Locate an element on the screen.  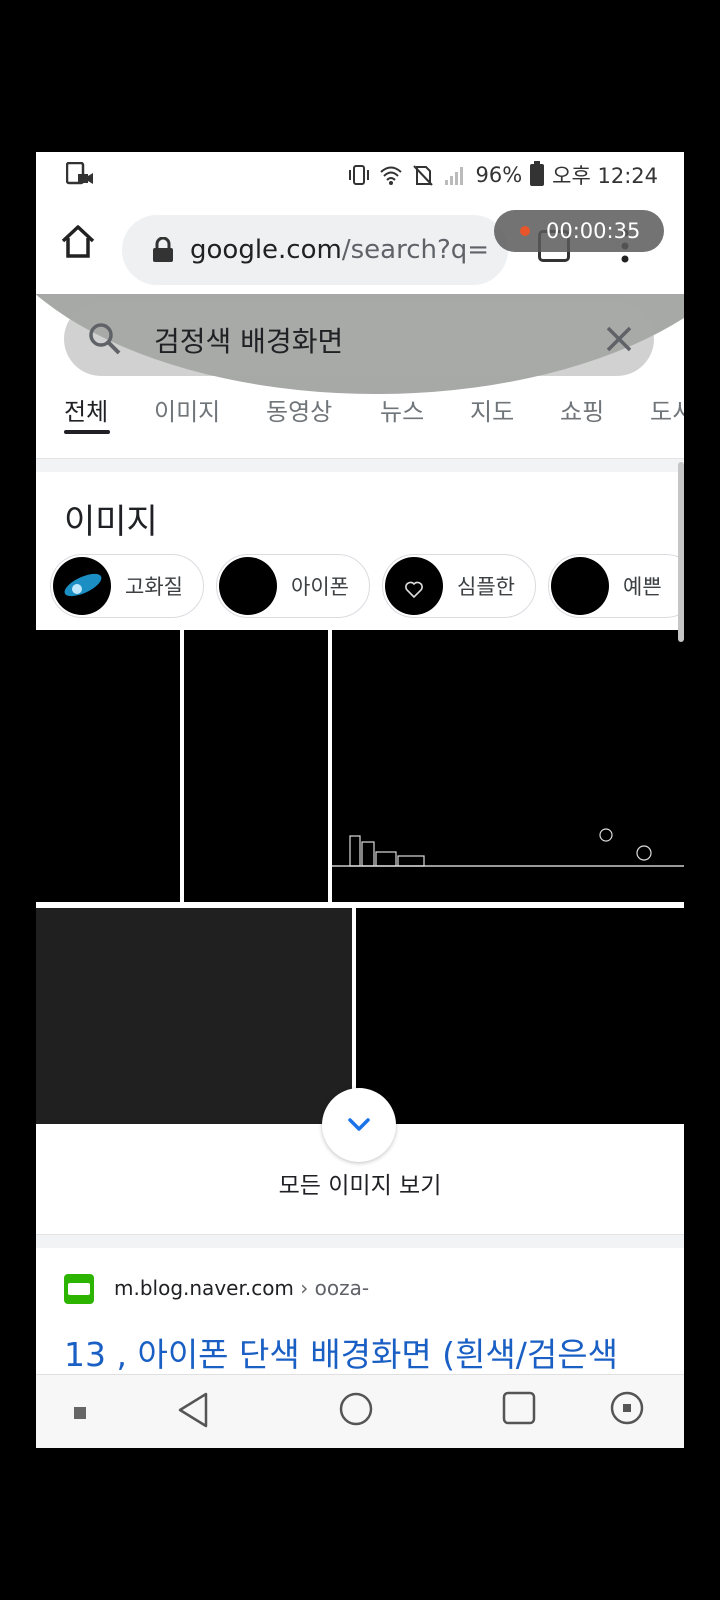
tab-images: 이미지 is located at coordinates (187, 409).